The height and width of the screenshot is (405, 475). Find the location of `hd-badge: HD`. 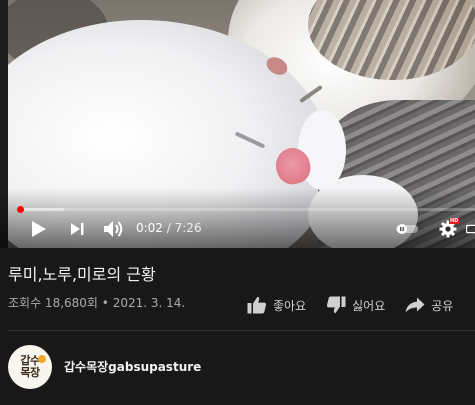

hd-badge: HD is located at coordinates (454, 221).